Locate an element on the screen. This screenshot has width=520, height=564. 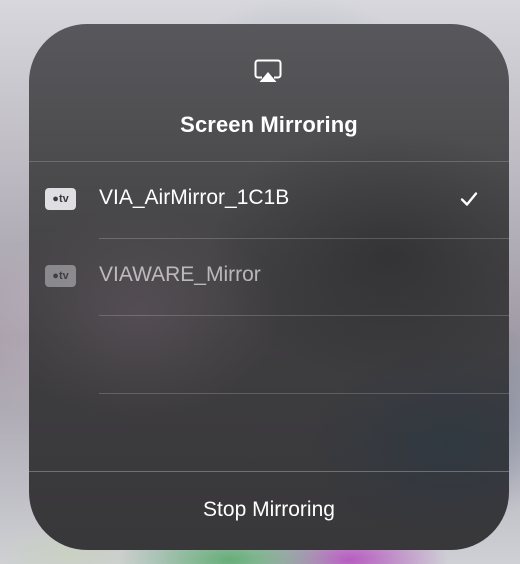
stop-mirroring-button: Stop Mirroring is located at coordinates (269, 511).